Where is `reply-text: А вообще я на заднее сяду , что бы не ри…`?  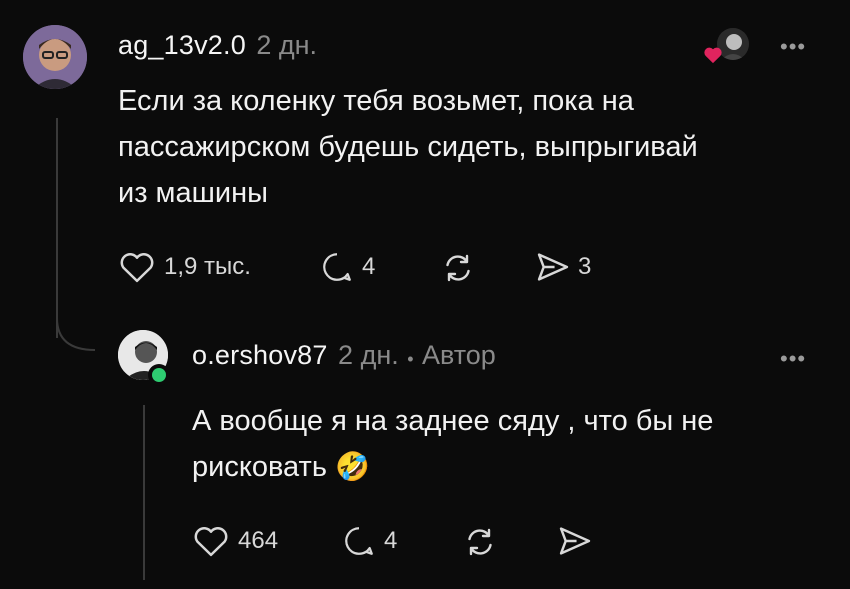
reply-text: А вообще я на заднее сяду , что бы не ри… is located at coordinates (502, 444).